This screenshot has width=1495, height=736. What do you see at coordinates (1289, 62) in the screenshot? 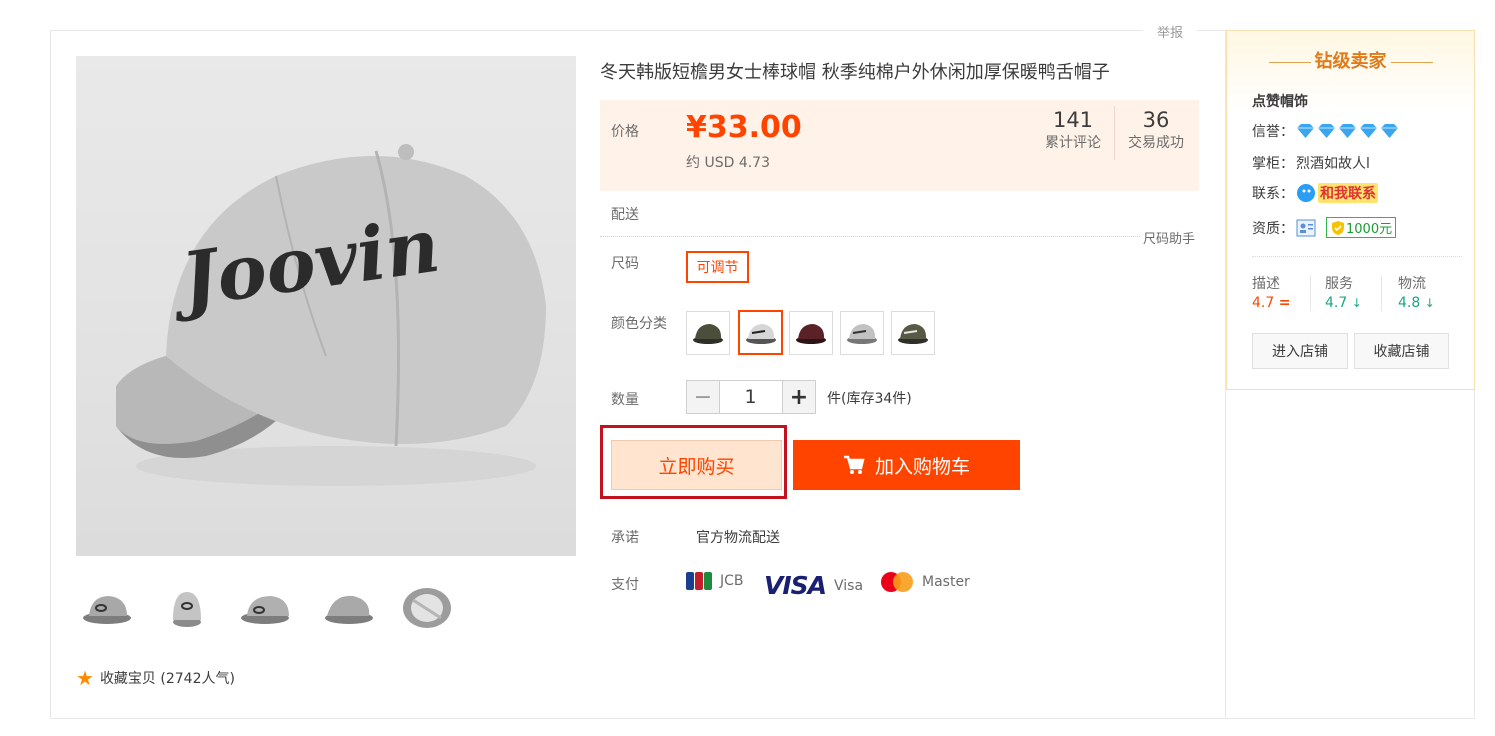
I see `badge-line-left` at bounding box center [1289, 62].